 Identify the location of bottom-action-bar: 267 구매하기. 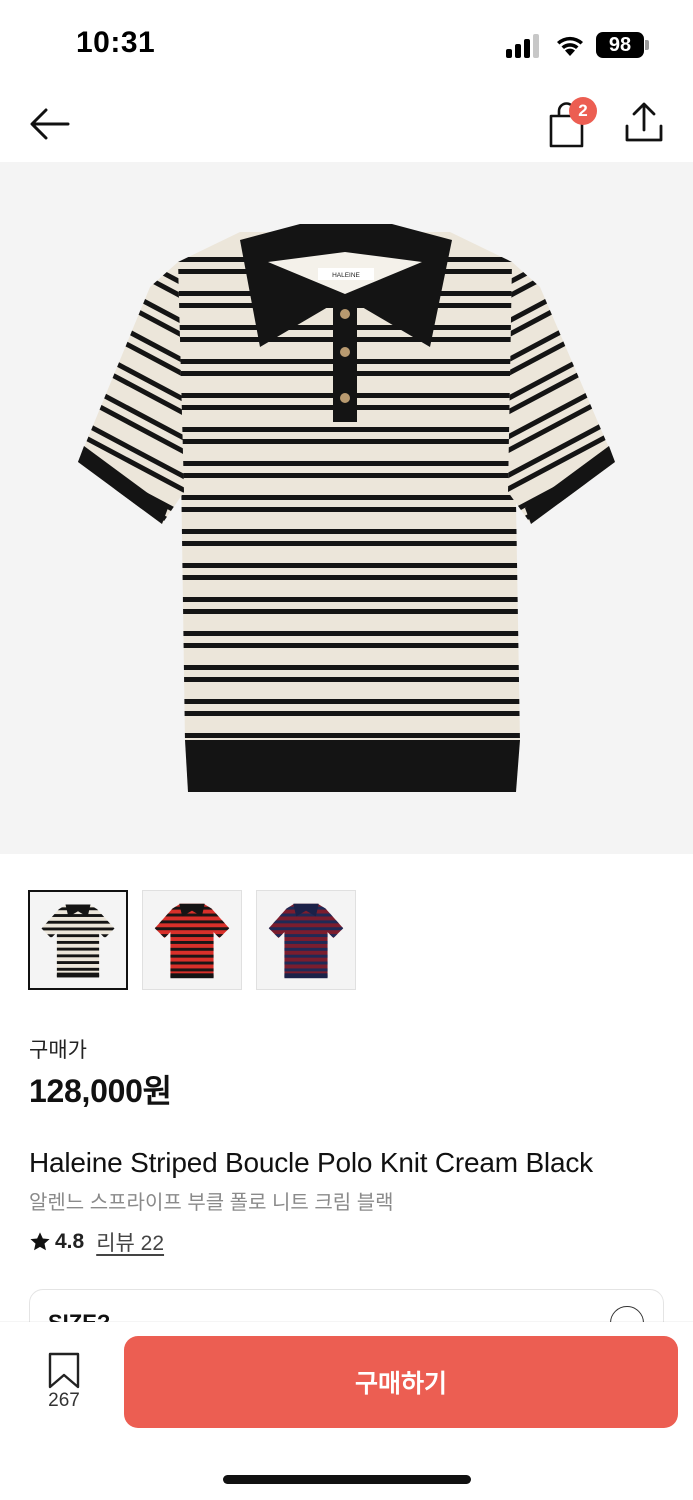
(346, 1411).